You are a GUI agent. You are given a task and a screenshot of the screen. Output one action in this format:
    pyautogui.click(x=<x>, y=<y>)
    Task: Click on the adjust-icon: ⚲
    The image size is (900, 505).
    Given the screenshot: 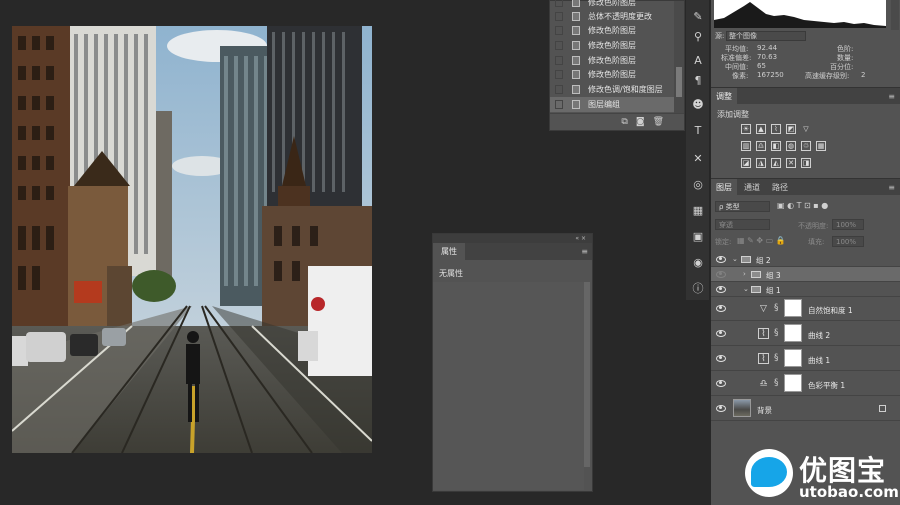 What is the action you would take?
    pyautogui.click(x=698, y=36)
    